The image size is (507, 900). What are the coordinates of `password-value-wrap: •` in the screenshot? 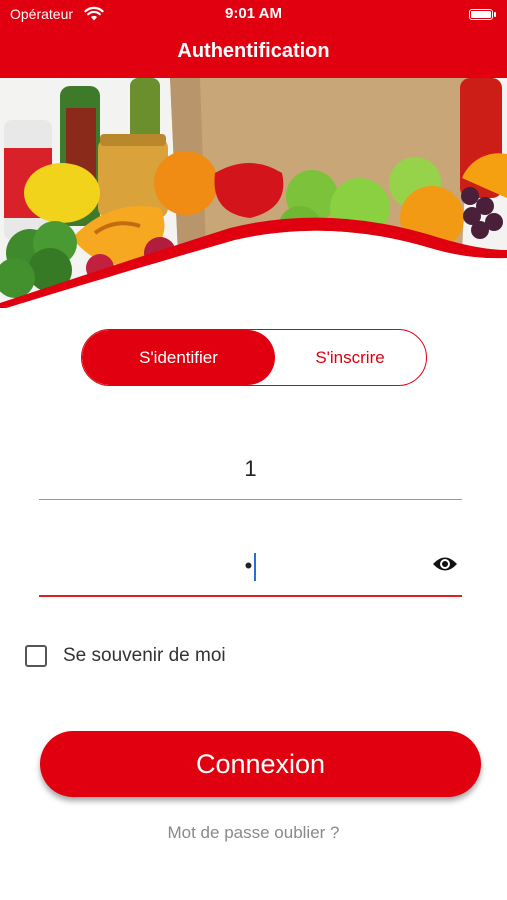 It's located at (250, 567).